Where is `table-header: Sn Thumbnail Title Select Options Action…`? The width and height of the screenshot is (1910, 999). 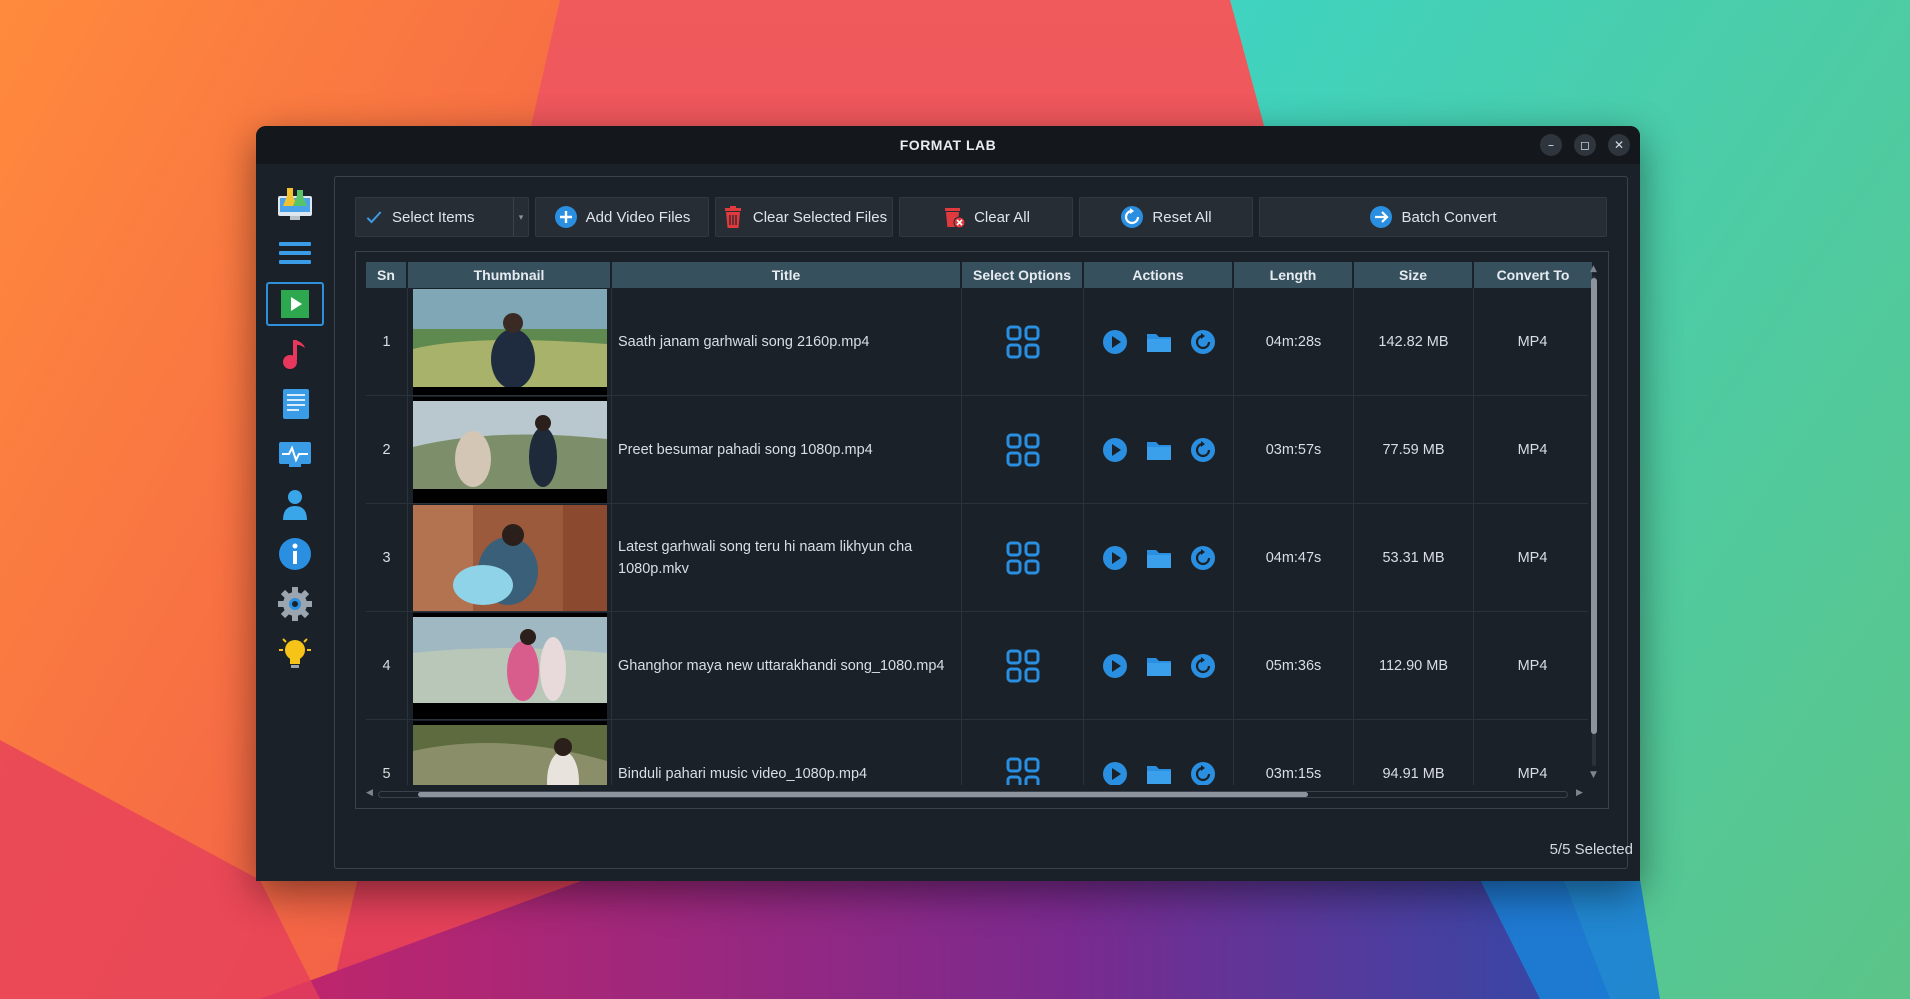
table-header: Sn Thumbnail Title Select Options Action… is located at coordinates (980, 275).